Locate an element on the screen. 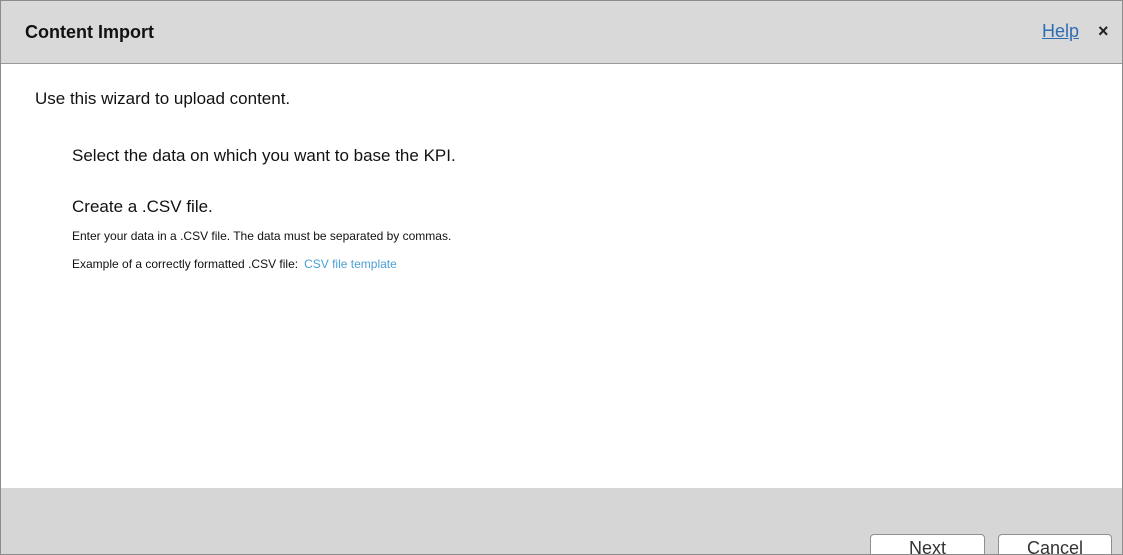 The width and height of the screenshot is (1123, 555). csv-step-heading: Create a .CSV file. is located at coordinates (142, 206).